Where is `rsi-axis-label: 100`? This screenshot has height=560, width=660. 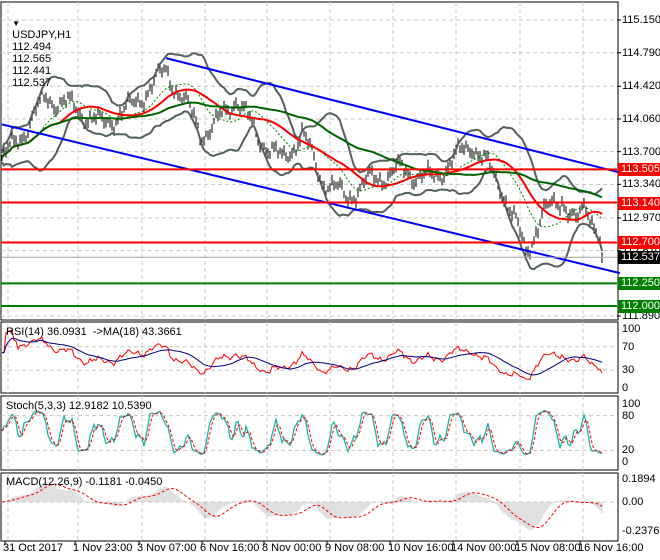
rsi-axis-label: 100 is located at coordinates (631, 329).